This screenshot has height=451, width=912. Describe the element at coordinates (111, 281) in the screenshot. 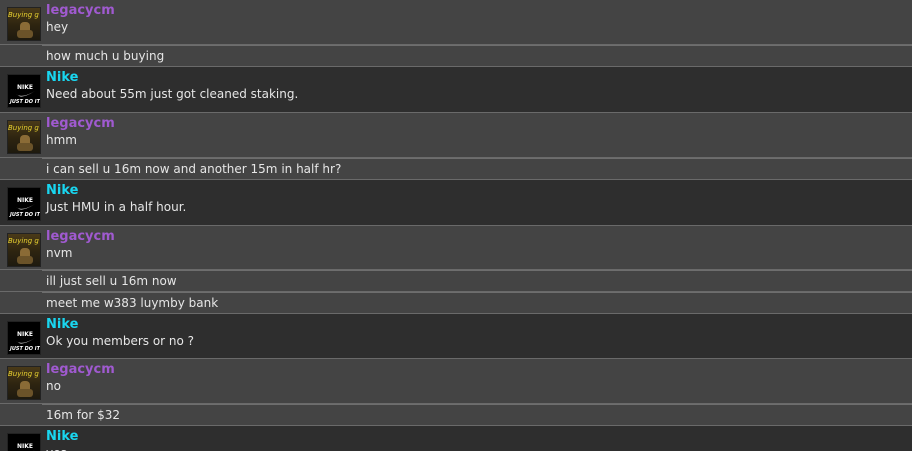

I see `message-text: ill just sell u 16m now` at that location.